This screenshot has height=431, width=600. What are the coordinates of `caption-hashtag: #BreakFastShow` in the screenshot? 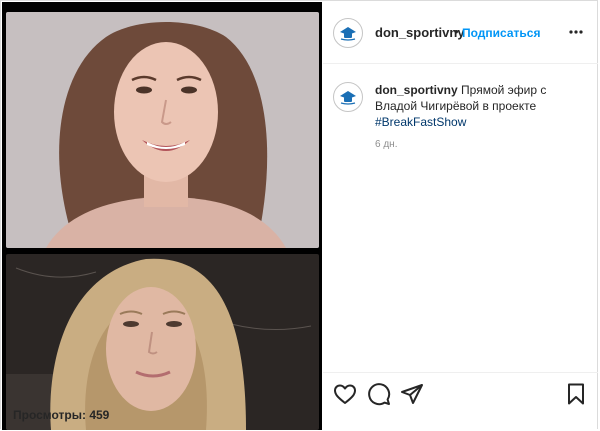 It's located at (420, 122).